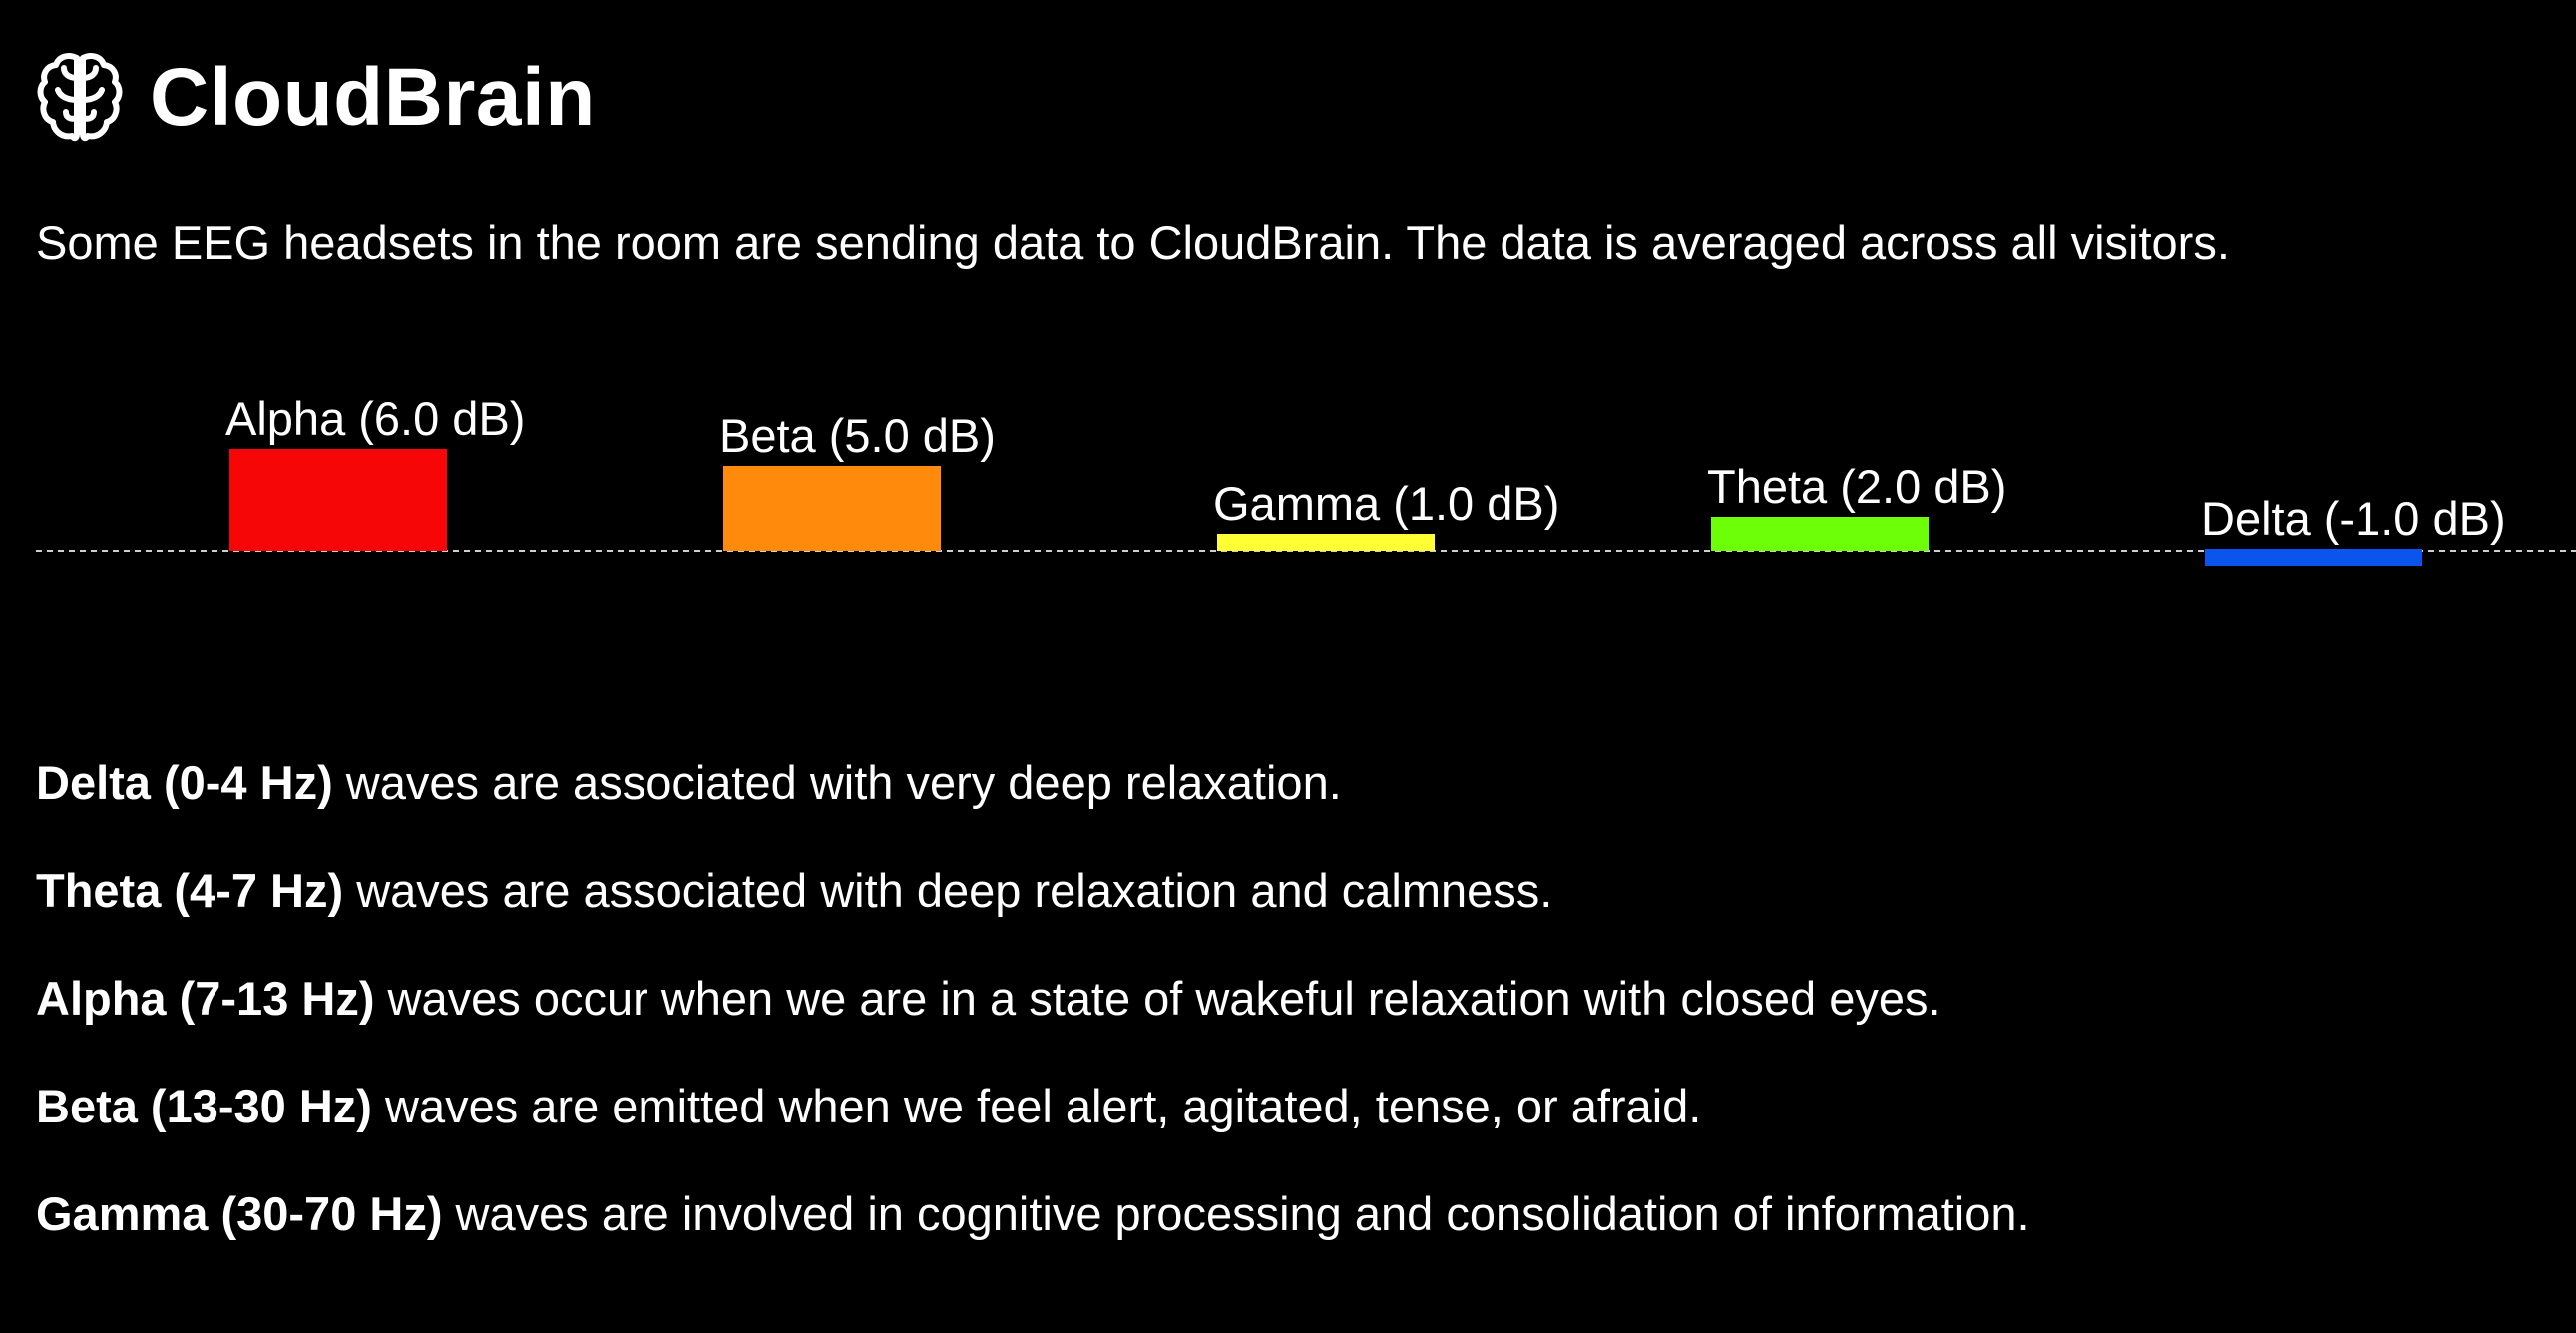 The height and width of the screenshot is (1333, 2576). What do you see at coordinates (205, 998) in the screenshot?
I see `description-term: Alpha (7-13 Hz)` at bounding box center [205, 998].